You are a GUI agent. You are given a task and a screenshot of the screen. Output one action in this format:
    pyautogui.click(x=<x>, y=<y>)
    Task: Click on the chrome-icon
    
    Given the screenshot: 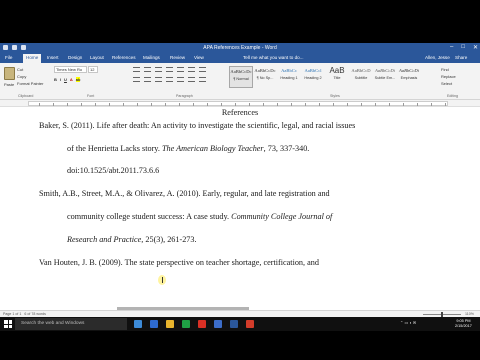 What is the action you would take?
    pyautogui.click(x=202, y=324)
    